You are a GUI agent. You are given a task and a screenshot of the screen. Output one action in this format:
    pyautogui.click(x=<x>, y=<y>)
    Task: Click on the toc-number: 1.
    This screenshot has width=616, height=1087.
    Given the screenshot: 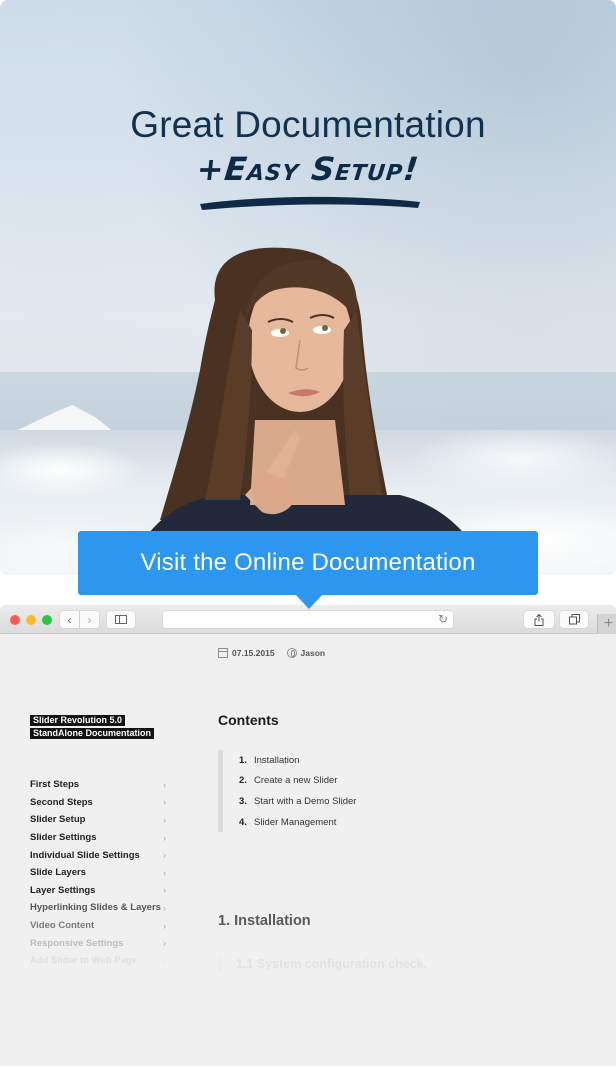 What is the action you would take?
    pyautogui.click(x=243, y=760)
    